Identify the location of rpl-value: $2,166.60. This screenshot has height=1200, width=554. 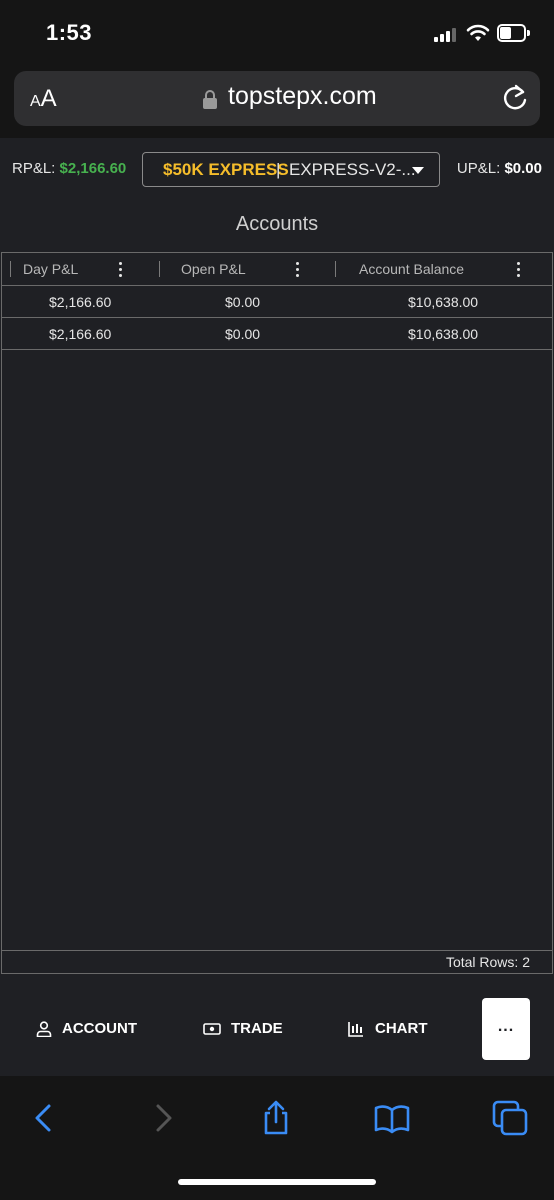
(93, 168).